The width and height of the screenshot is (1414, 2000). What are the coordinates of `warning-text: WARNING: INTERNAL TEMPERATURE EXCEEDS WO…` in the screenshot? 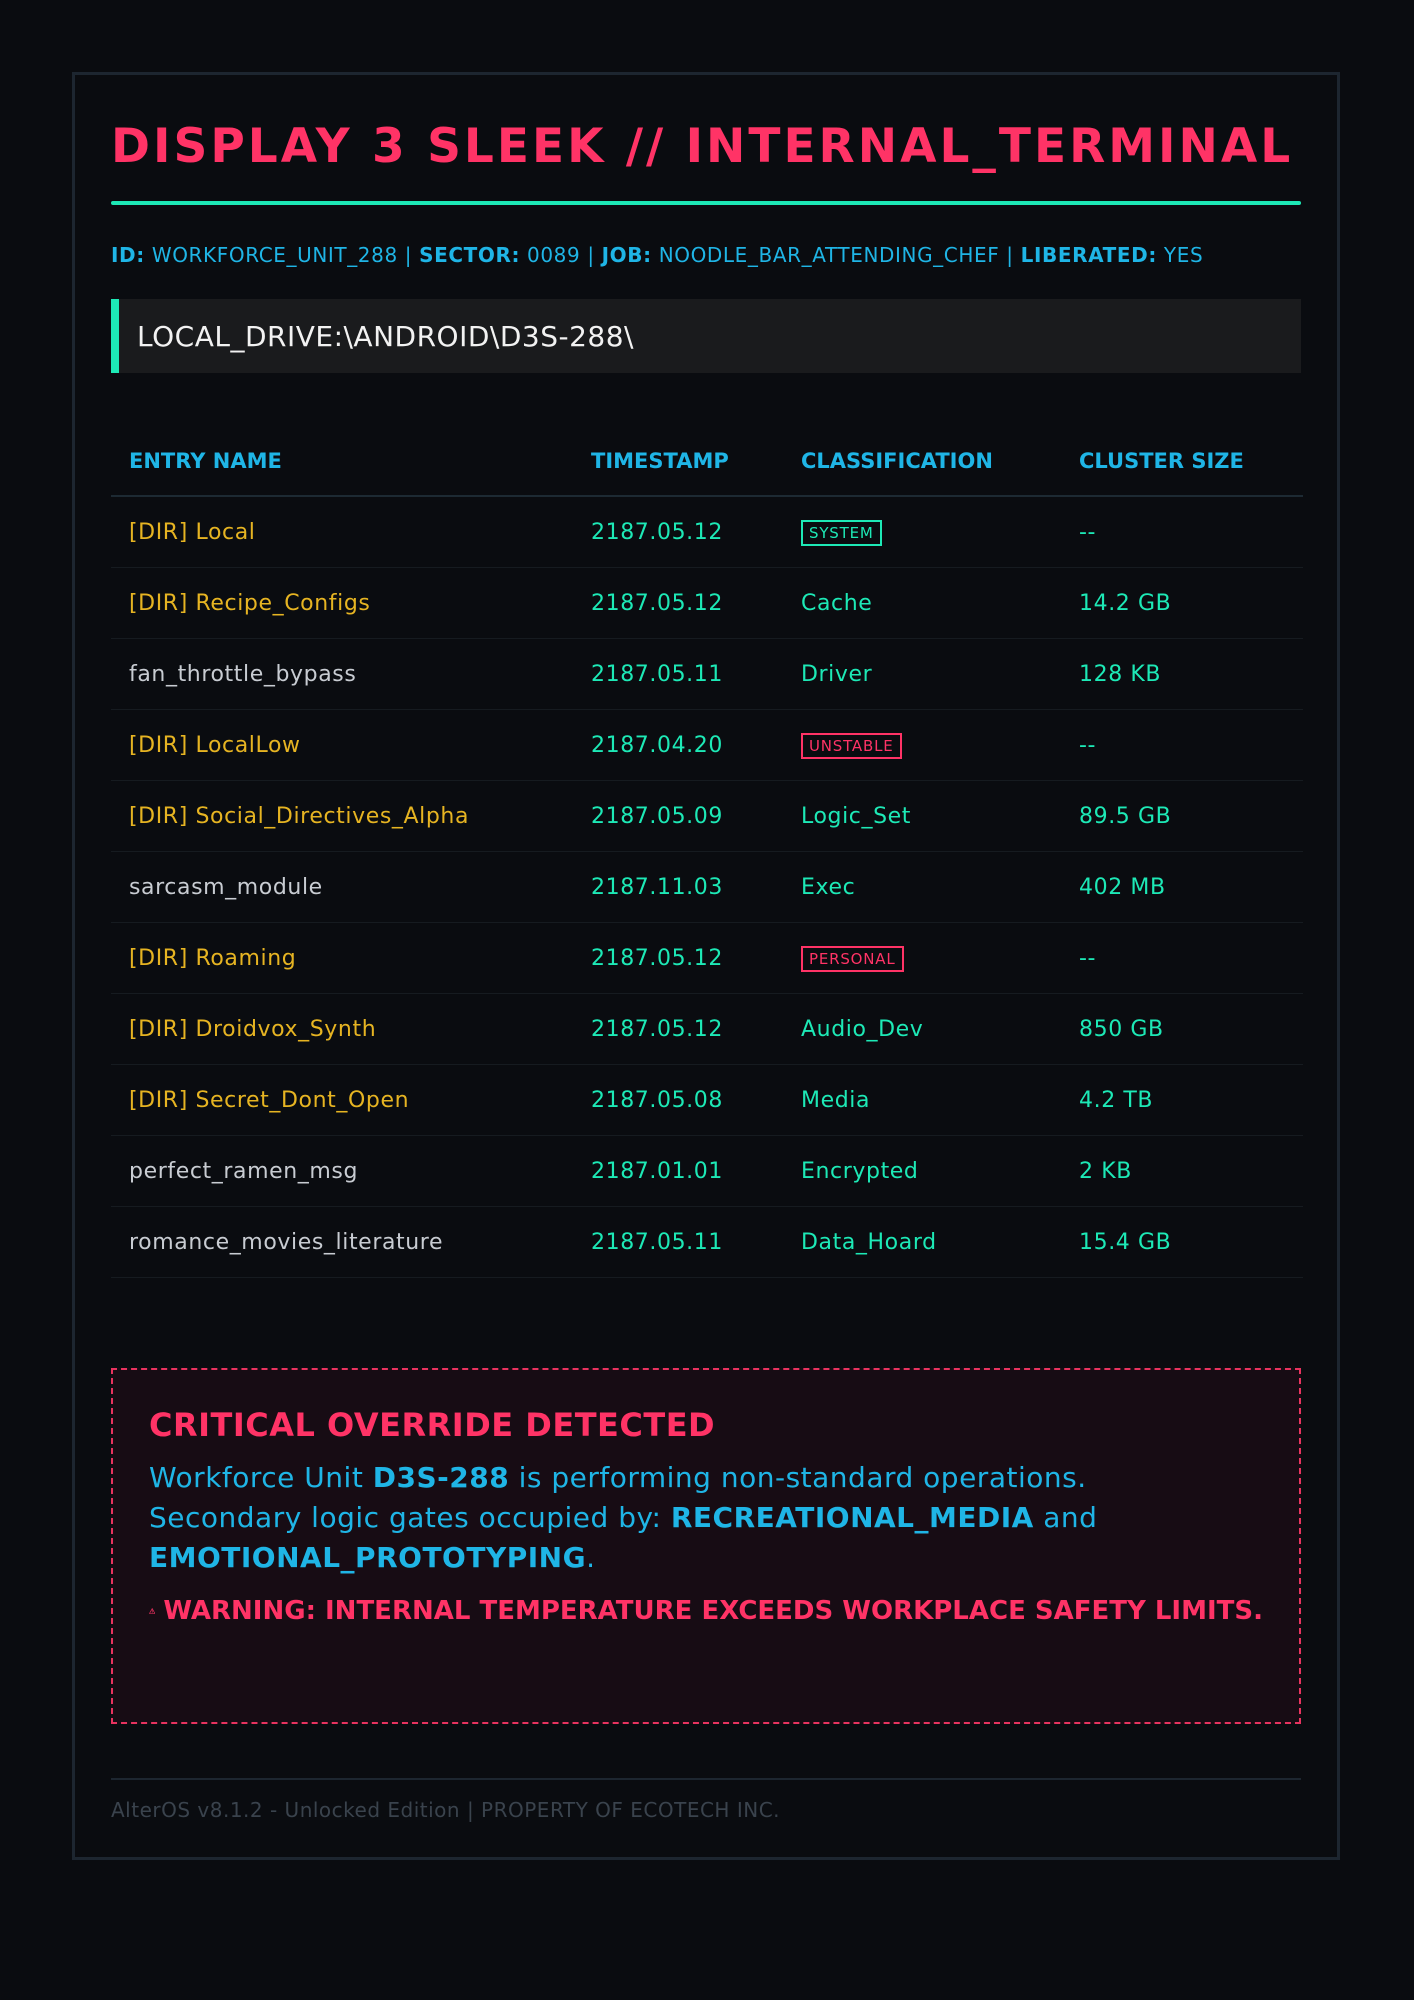 It's located at (713, 1611).